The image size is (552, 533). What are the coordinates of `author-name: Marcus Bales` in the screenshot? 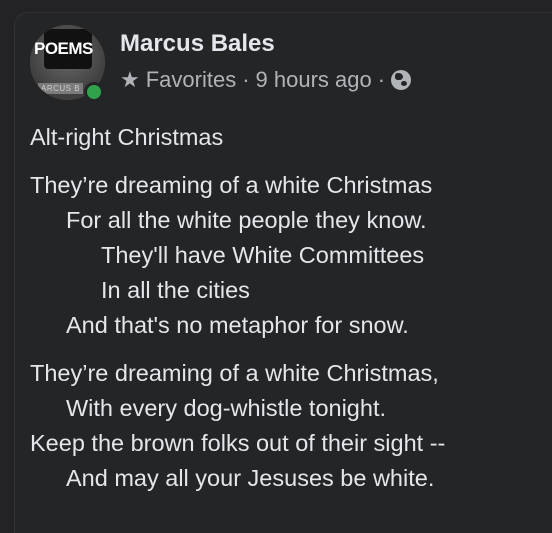 It's located at (197, 44).